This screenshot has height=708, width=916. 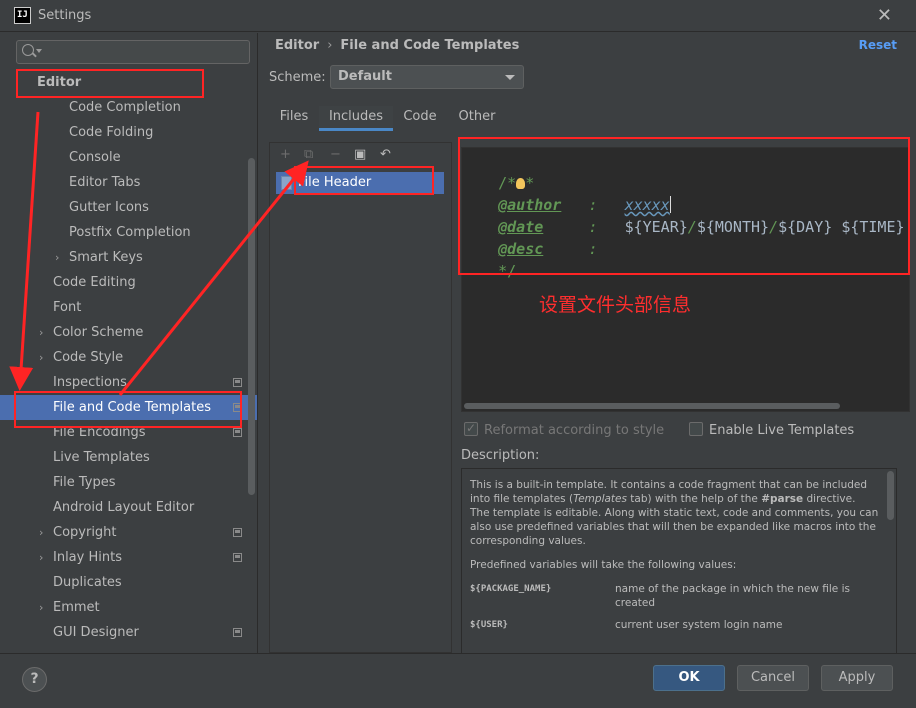 I want to click on editor-horizontal-scrollbar, so click(x=652, y=406).